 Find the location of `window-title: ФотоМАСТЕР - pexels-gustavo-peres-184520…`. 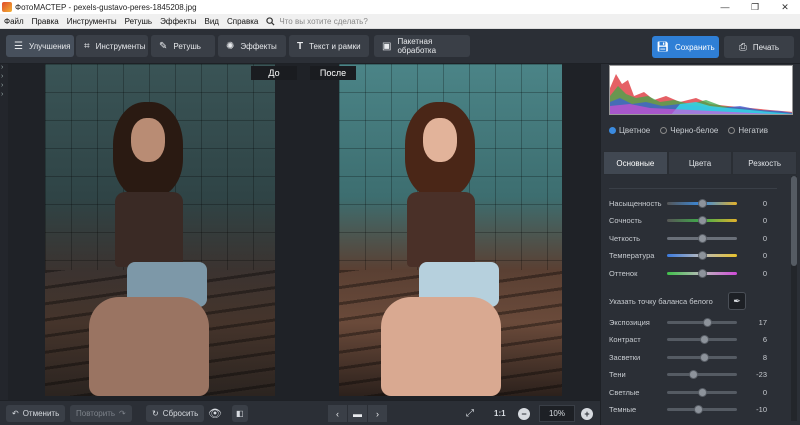

window-title: ФотоМАСТЕР - pexels-gustavo-peres-184520… is located at coordinates (106, 7).